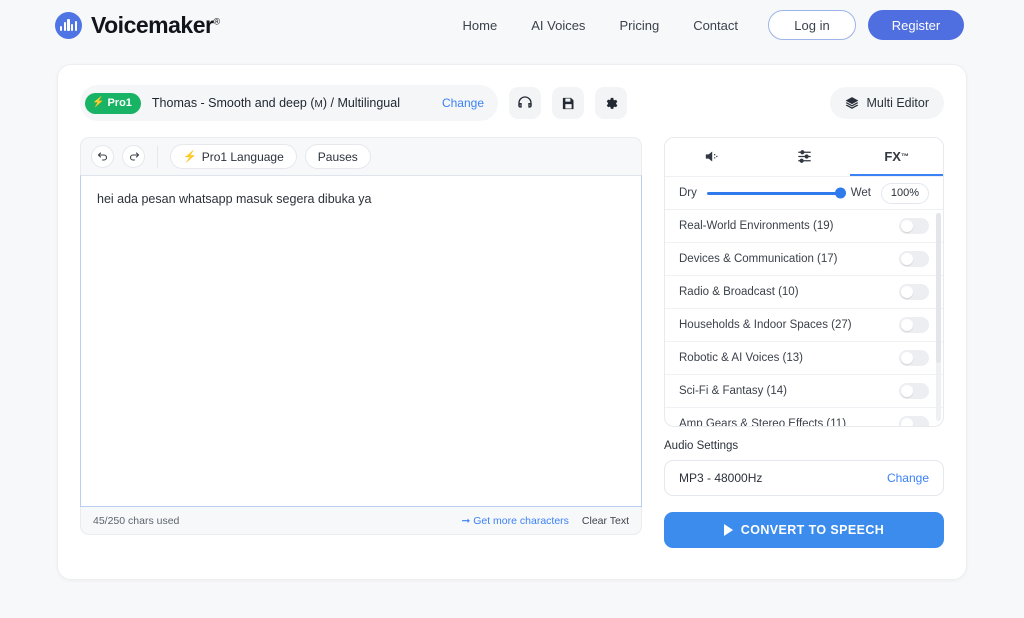 The image size is (1024, 618). I want to click on voice-name-main: Thomas - Smooth and deep (, so click(233, 103).